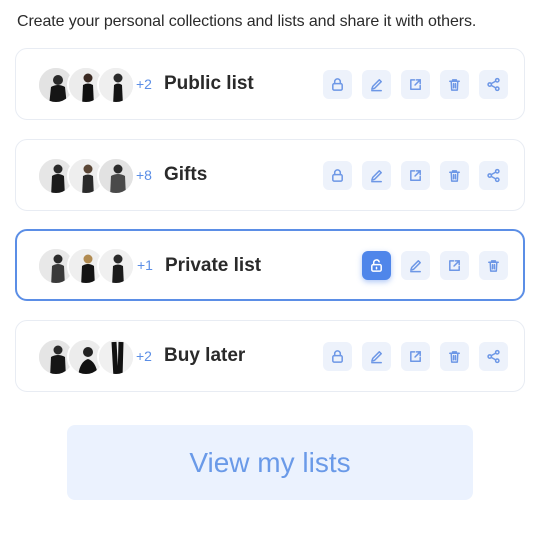 The height and width of the screenshot is (540, 540). Describe the element at coordinates (144, 175) in the screenshot. I see `more-count: +8` at that location.